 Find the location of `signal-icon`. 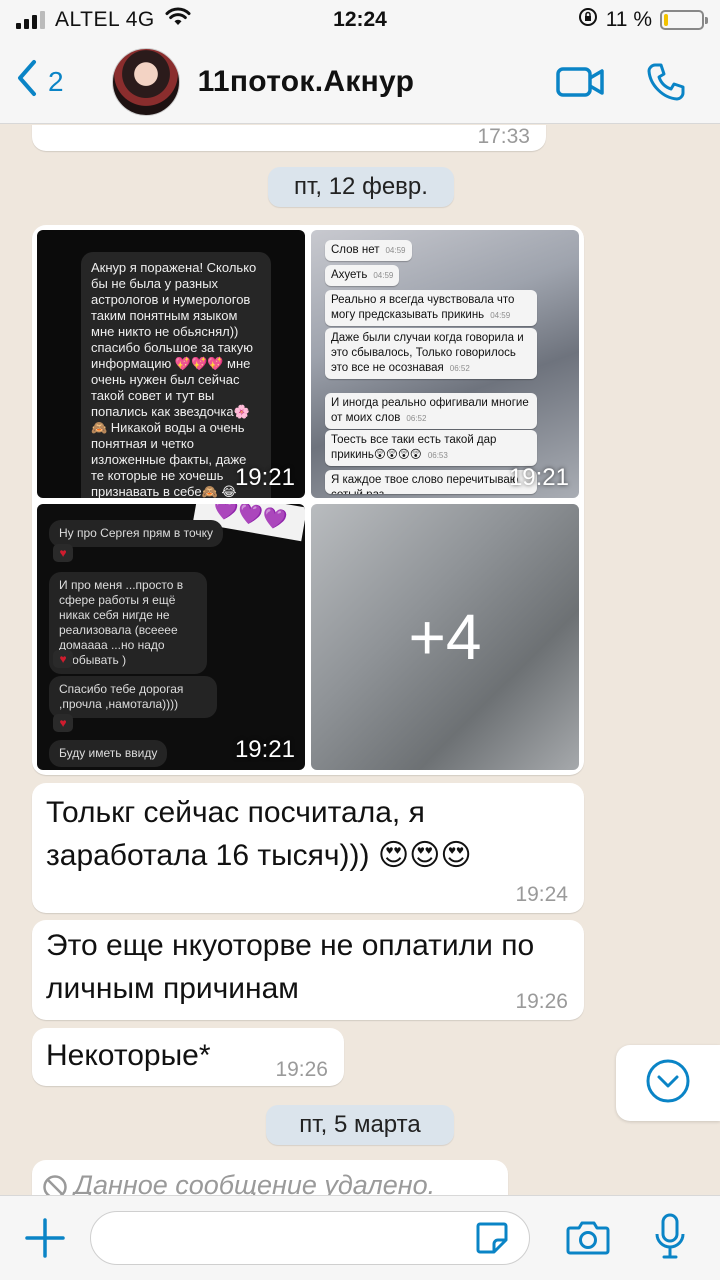

signal-icon is located at coordinates (30, 20).